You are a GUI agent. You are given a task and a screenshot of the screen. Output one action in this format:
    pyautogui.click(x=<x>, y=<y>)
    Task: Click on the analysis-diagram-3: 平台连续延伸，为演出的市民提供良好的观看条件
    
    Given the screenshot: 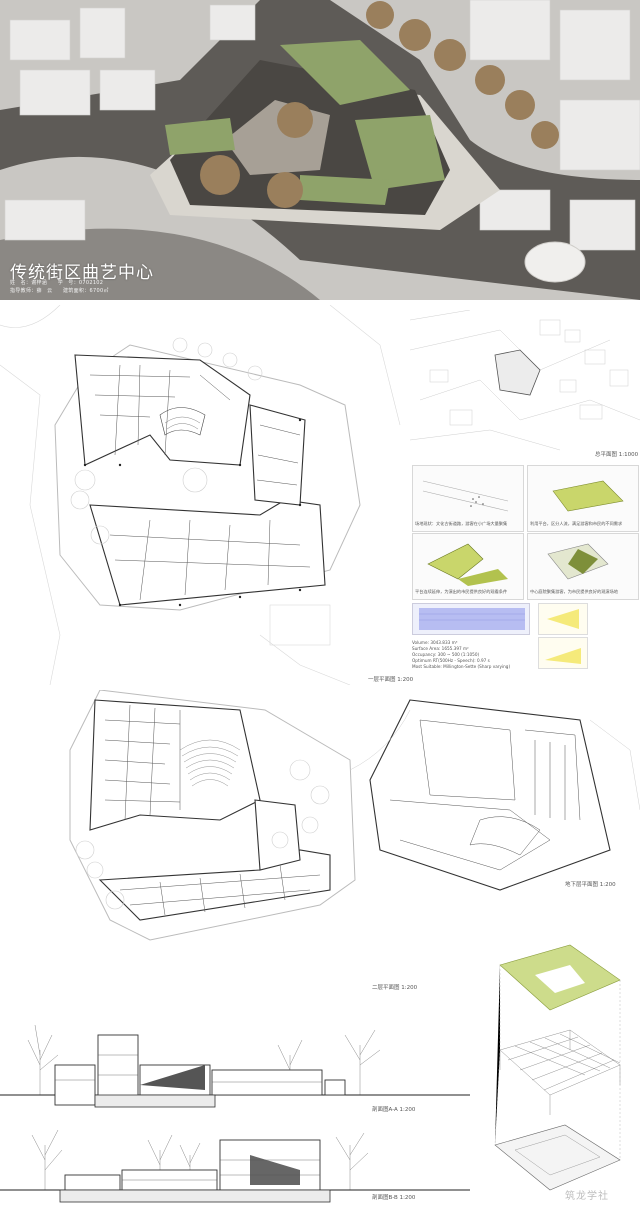 What is the action you would take?
    pyautogui.click(x=468, y=566)
    